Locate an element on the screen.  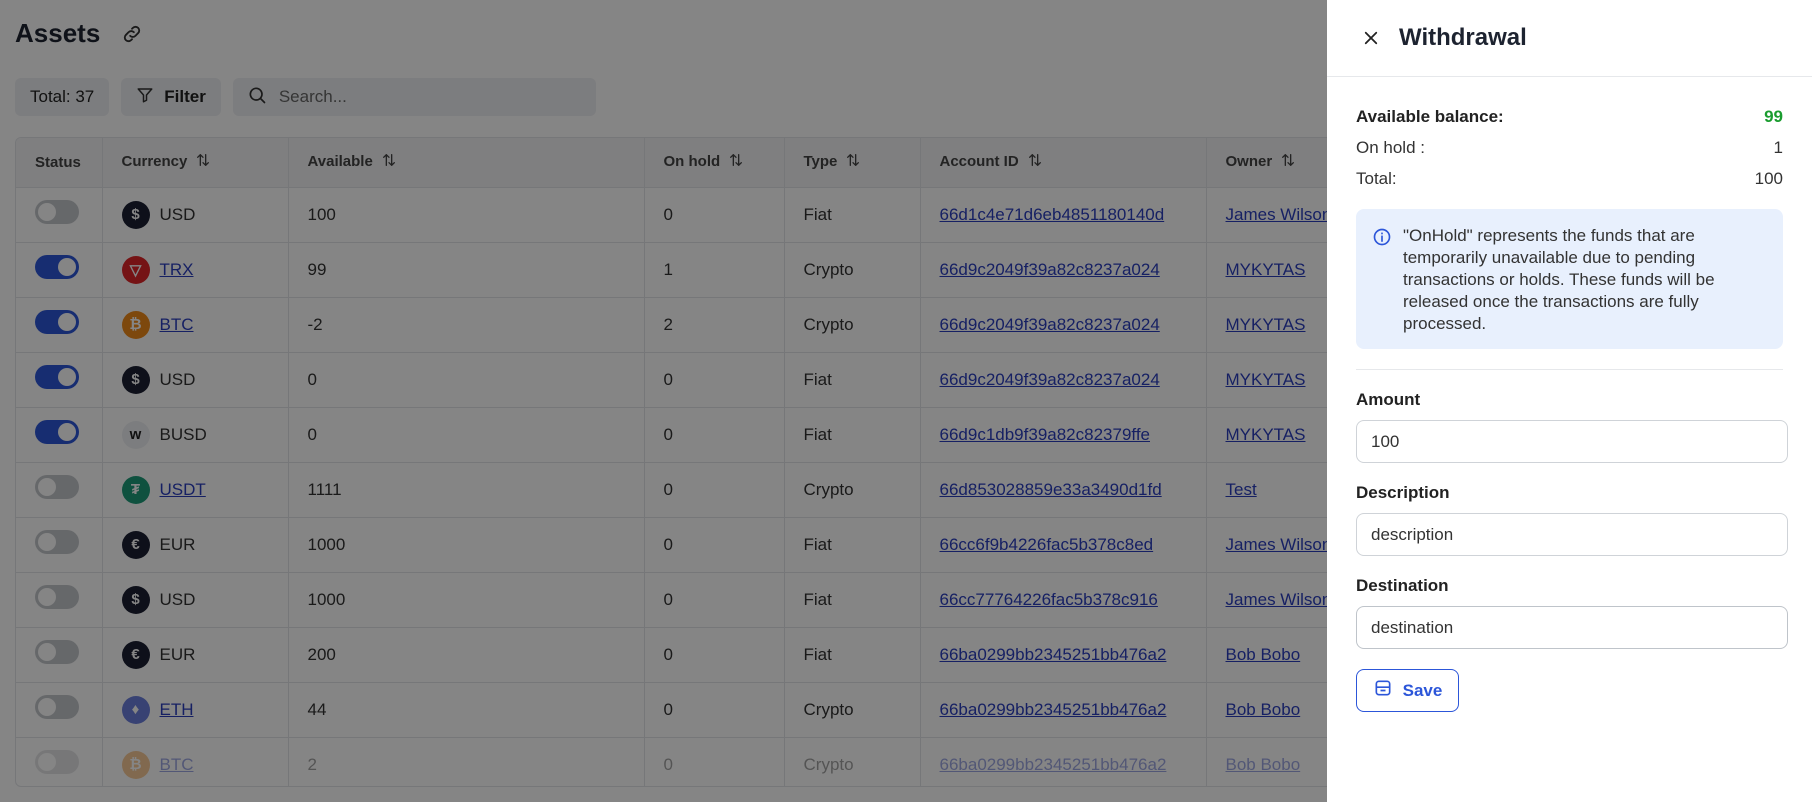
total-label: Total: is located at coordinates (1376, 178).